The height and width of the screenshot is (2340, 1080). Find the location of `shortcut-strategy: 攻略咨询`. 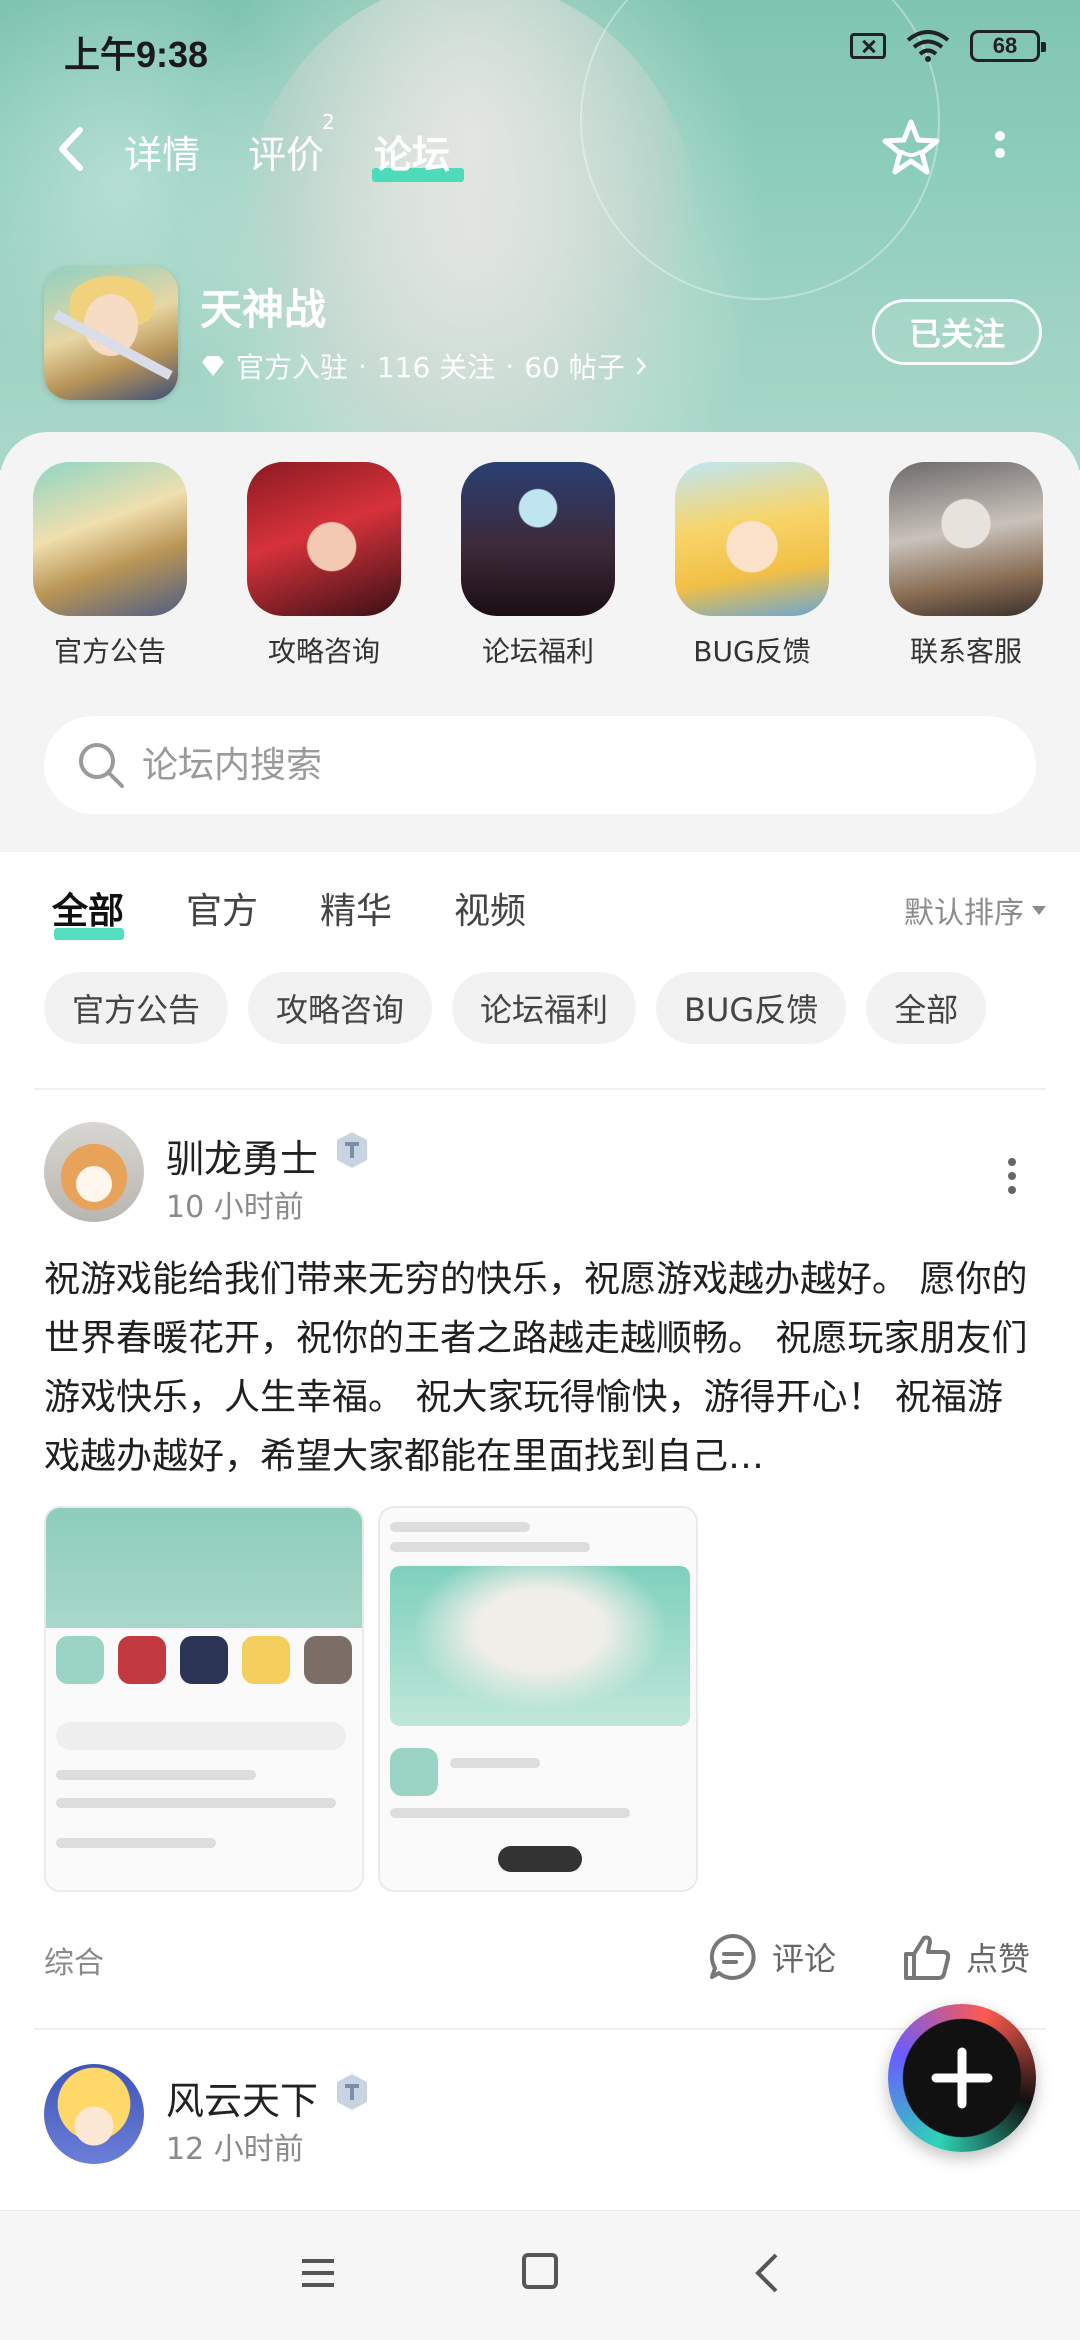

shortcut-strategy: 攻略咨询 is located at coordinates (324, 566).